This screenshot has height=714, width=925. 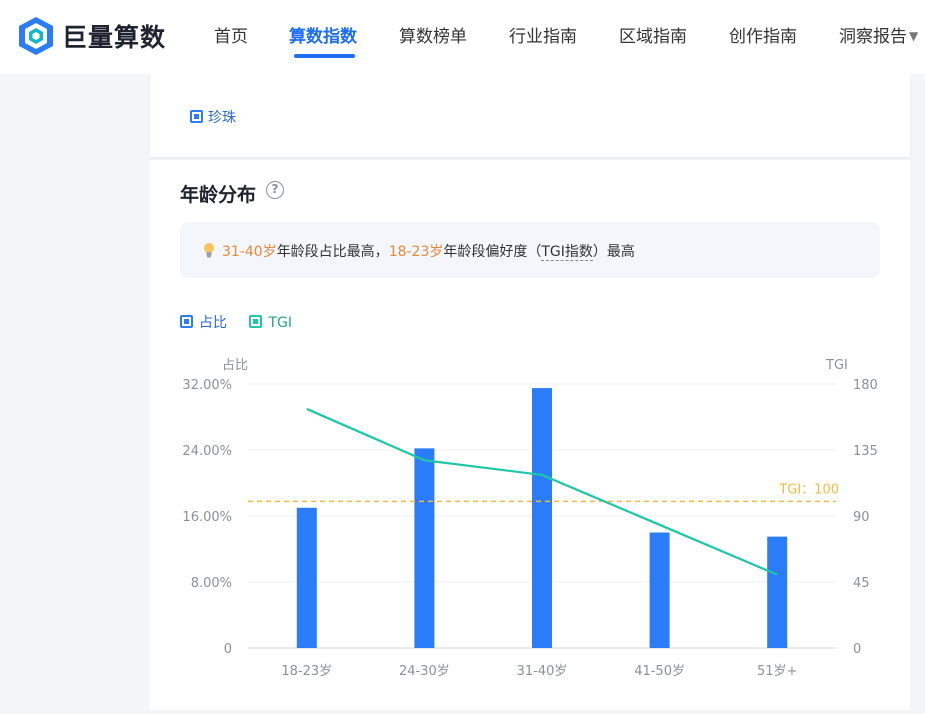 I want to click on keyword-legend-label: 珍珠, so click(x=222, y=118).